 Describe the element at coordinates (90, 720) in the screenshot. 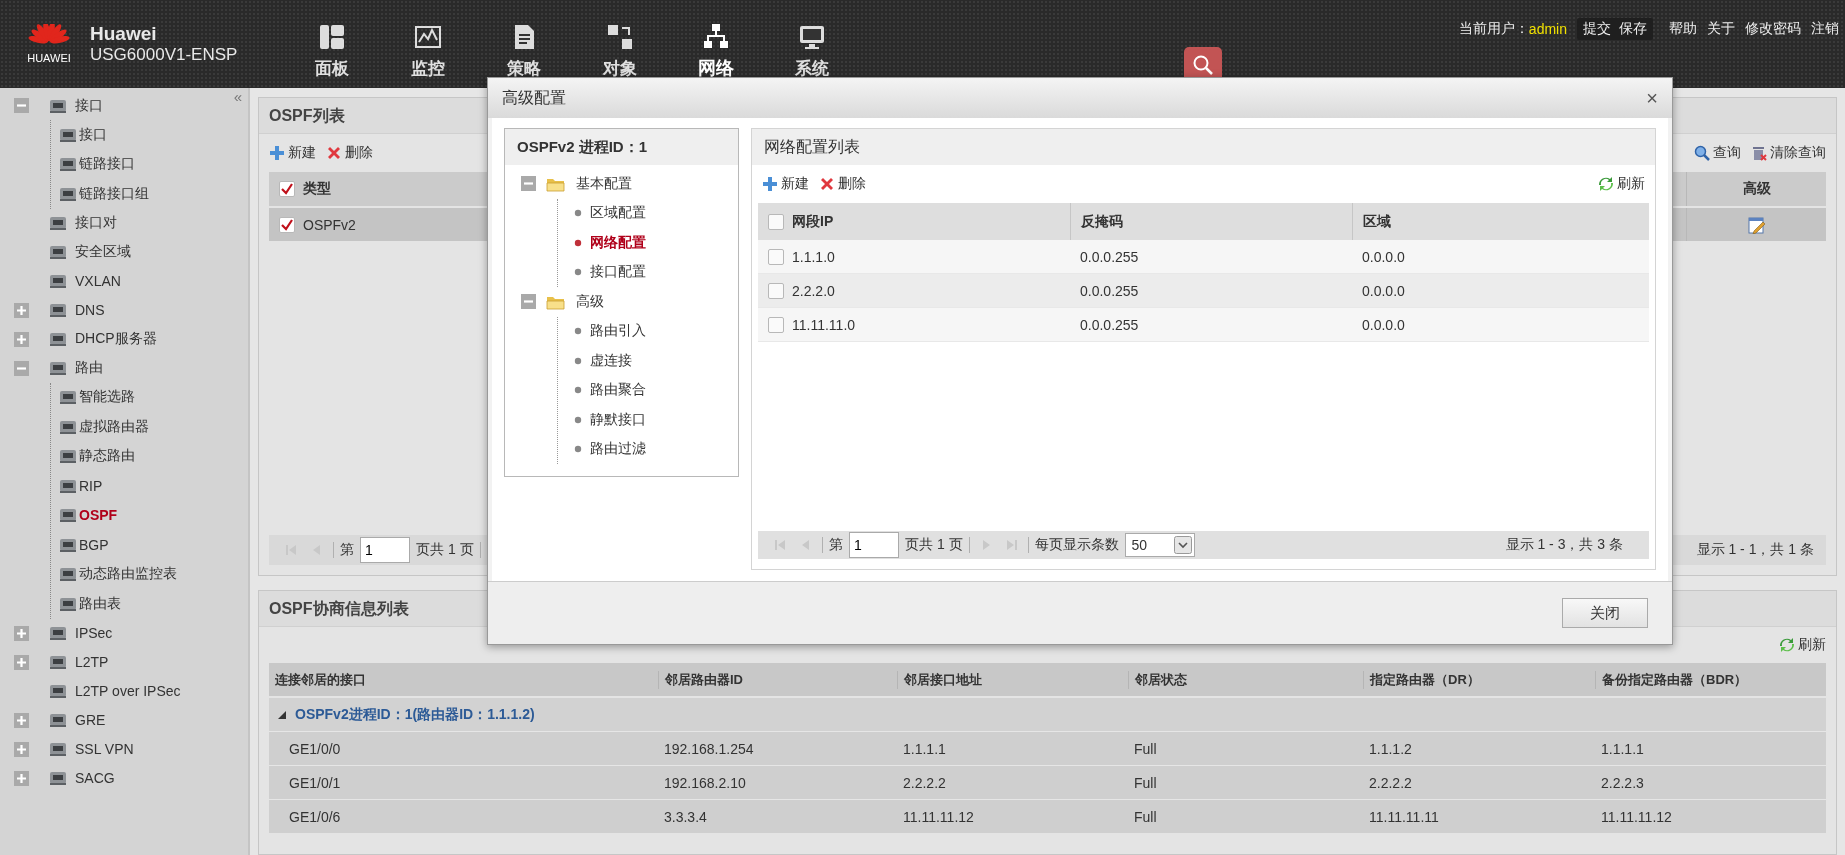

I see `sidebar-item: GRE` at that location.